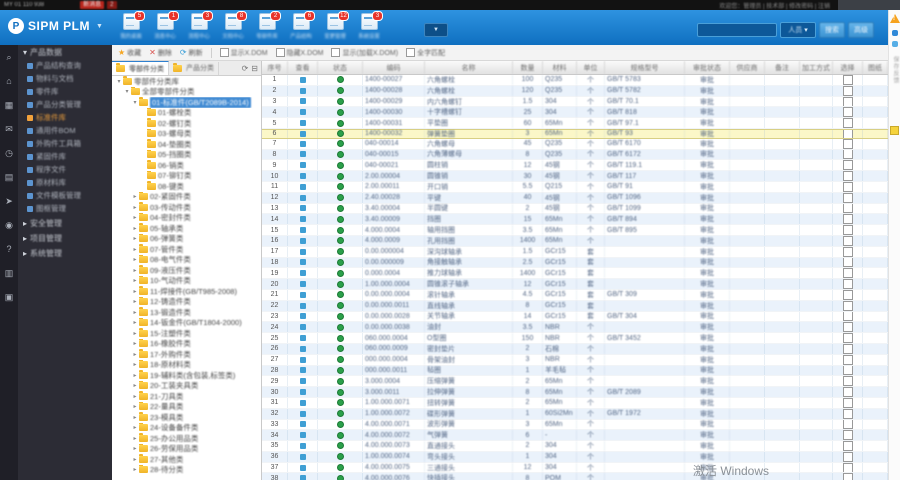 Image resolution: width=900 pixels, height=480 pixels. I want to click on table-row: 18 0.00.000009 角接触轴承 2.5 GCr15 套 审批, so click(575, 263).